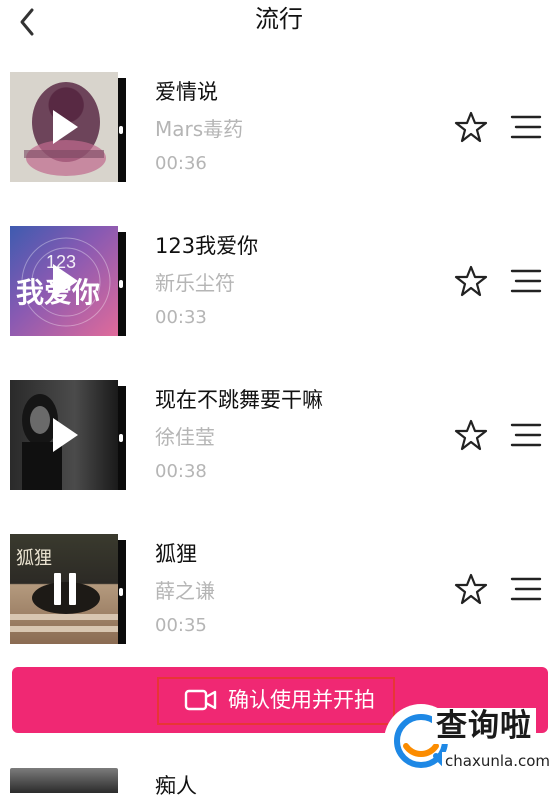 This screenshot has height=800, width=558. I want to click on song-title: 爱情说, so click(186, 92).